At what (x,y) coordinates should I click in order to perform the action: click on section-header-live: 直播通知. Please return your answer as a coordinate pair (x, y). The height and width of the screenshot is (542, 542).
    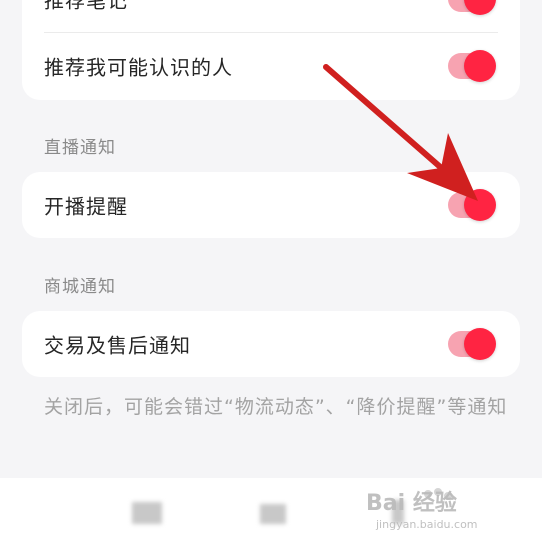
    Looking at the image, I should click on (80, 148).